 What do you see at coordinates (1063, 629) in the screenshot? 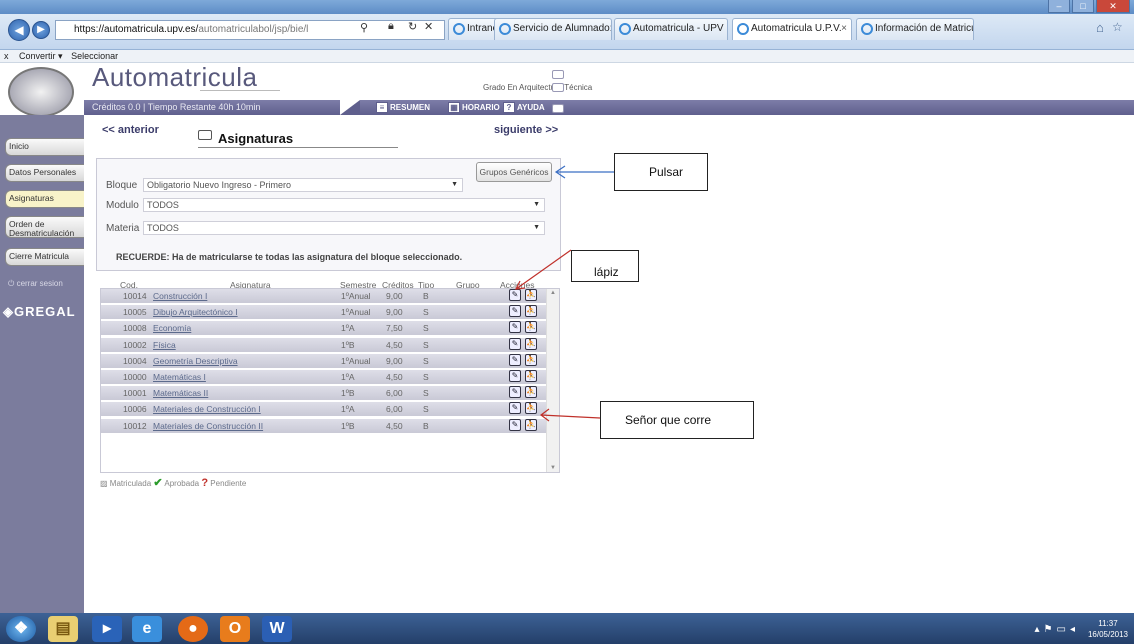
I see `network-icon: ▭` at bounding box center [1063, 629].